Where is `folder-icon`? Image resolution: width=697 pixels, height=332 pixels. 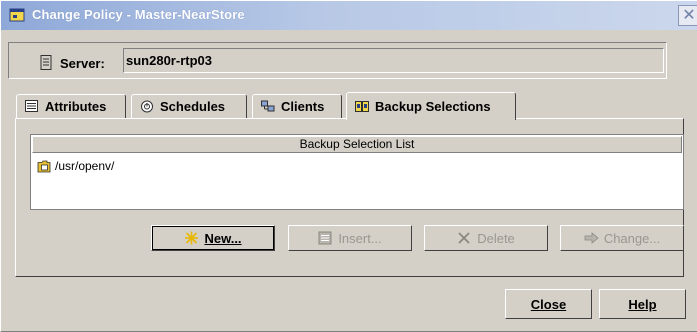
folder-icon is located at coordinates (44, 166).